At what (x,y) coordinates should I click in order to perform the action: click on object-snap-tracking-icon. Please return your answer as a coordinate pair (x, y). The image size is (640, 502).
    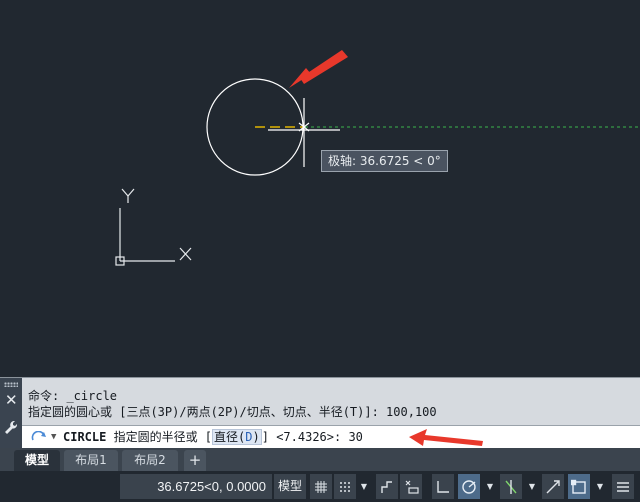
    Looking at the image, I should click on (511, 486).